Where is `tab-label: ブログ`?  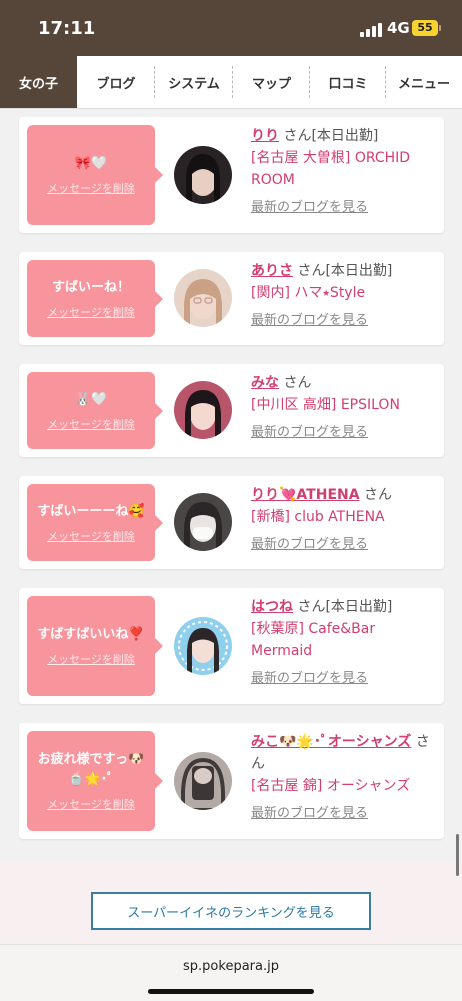
tab-label: ブログ is located at coordinates (116, 84).